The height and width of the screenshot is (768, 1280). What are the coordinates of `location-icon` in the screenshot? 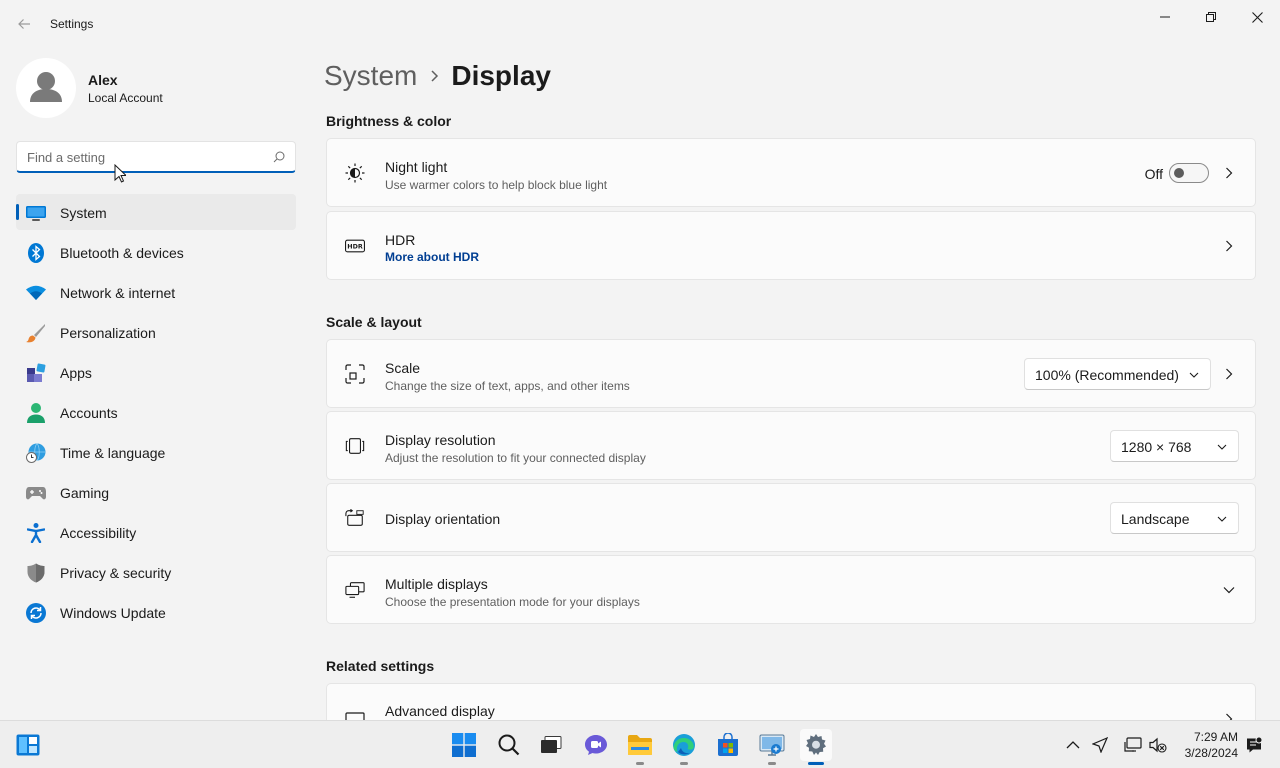 It's located at (1100, 745).